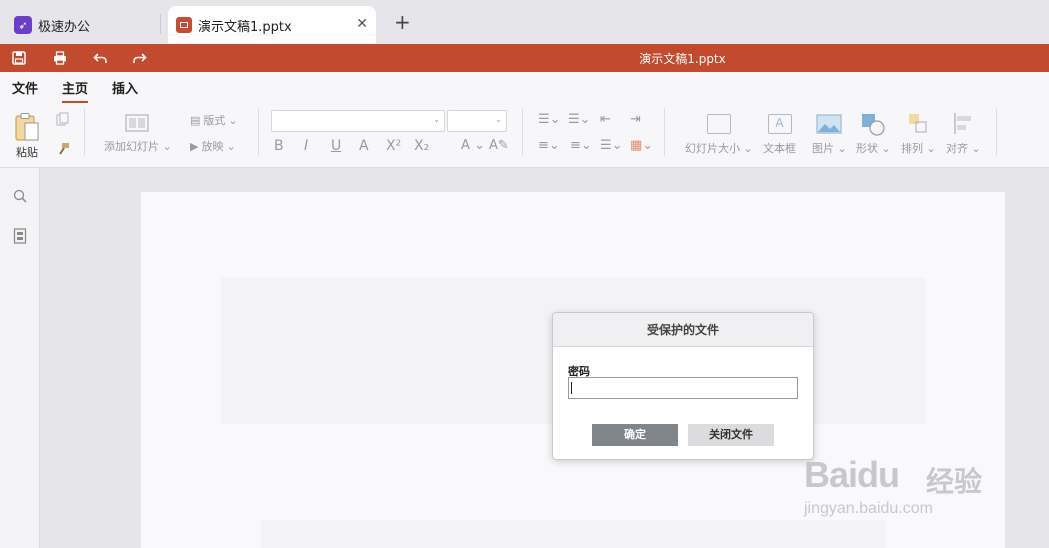 The height and width of the screenshot is (548, 1049). Describe the element at coordinates (524, 22) in the screenshot. I see `tab-bar: ➶ 极速办公 演示文稿1.pptx ✕ +` at that location.